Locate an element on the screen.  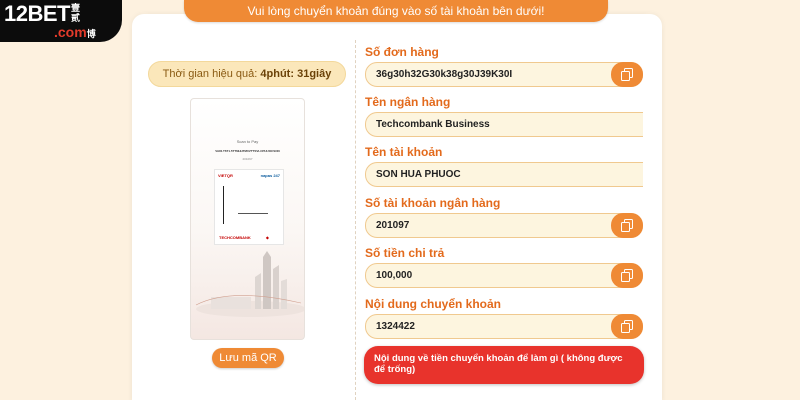
copy-amount-button is located at coordinates (627, 275).